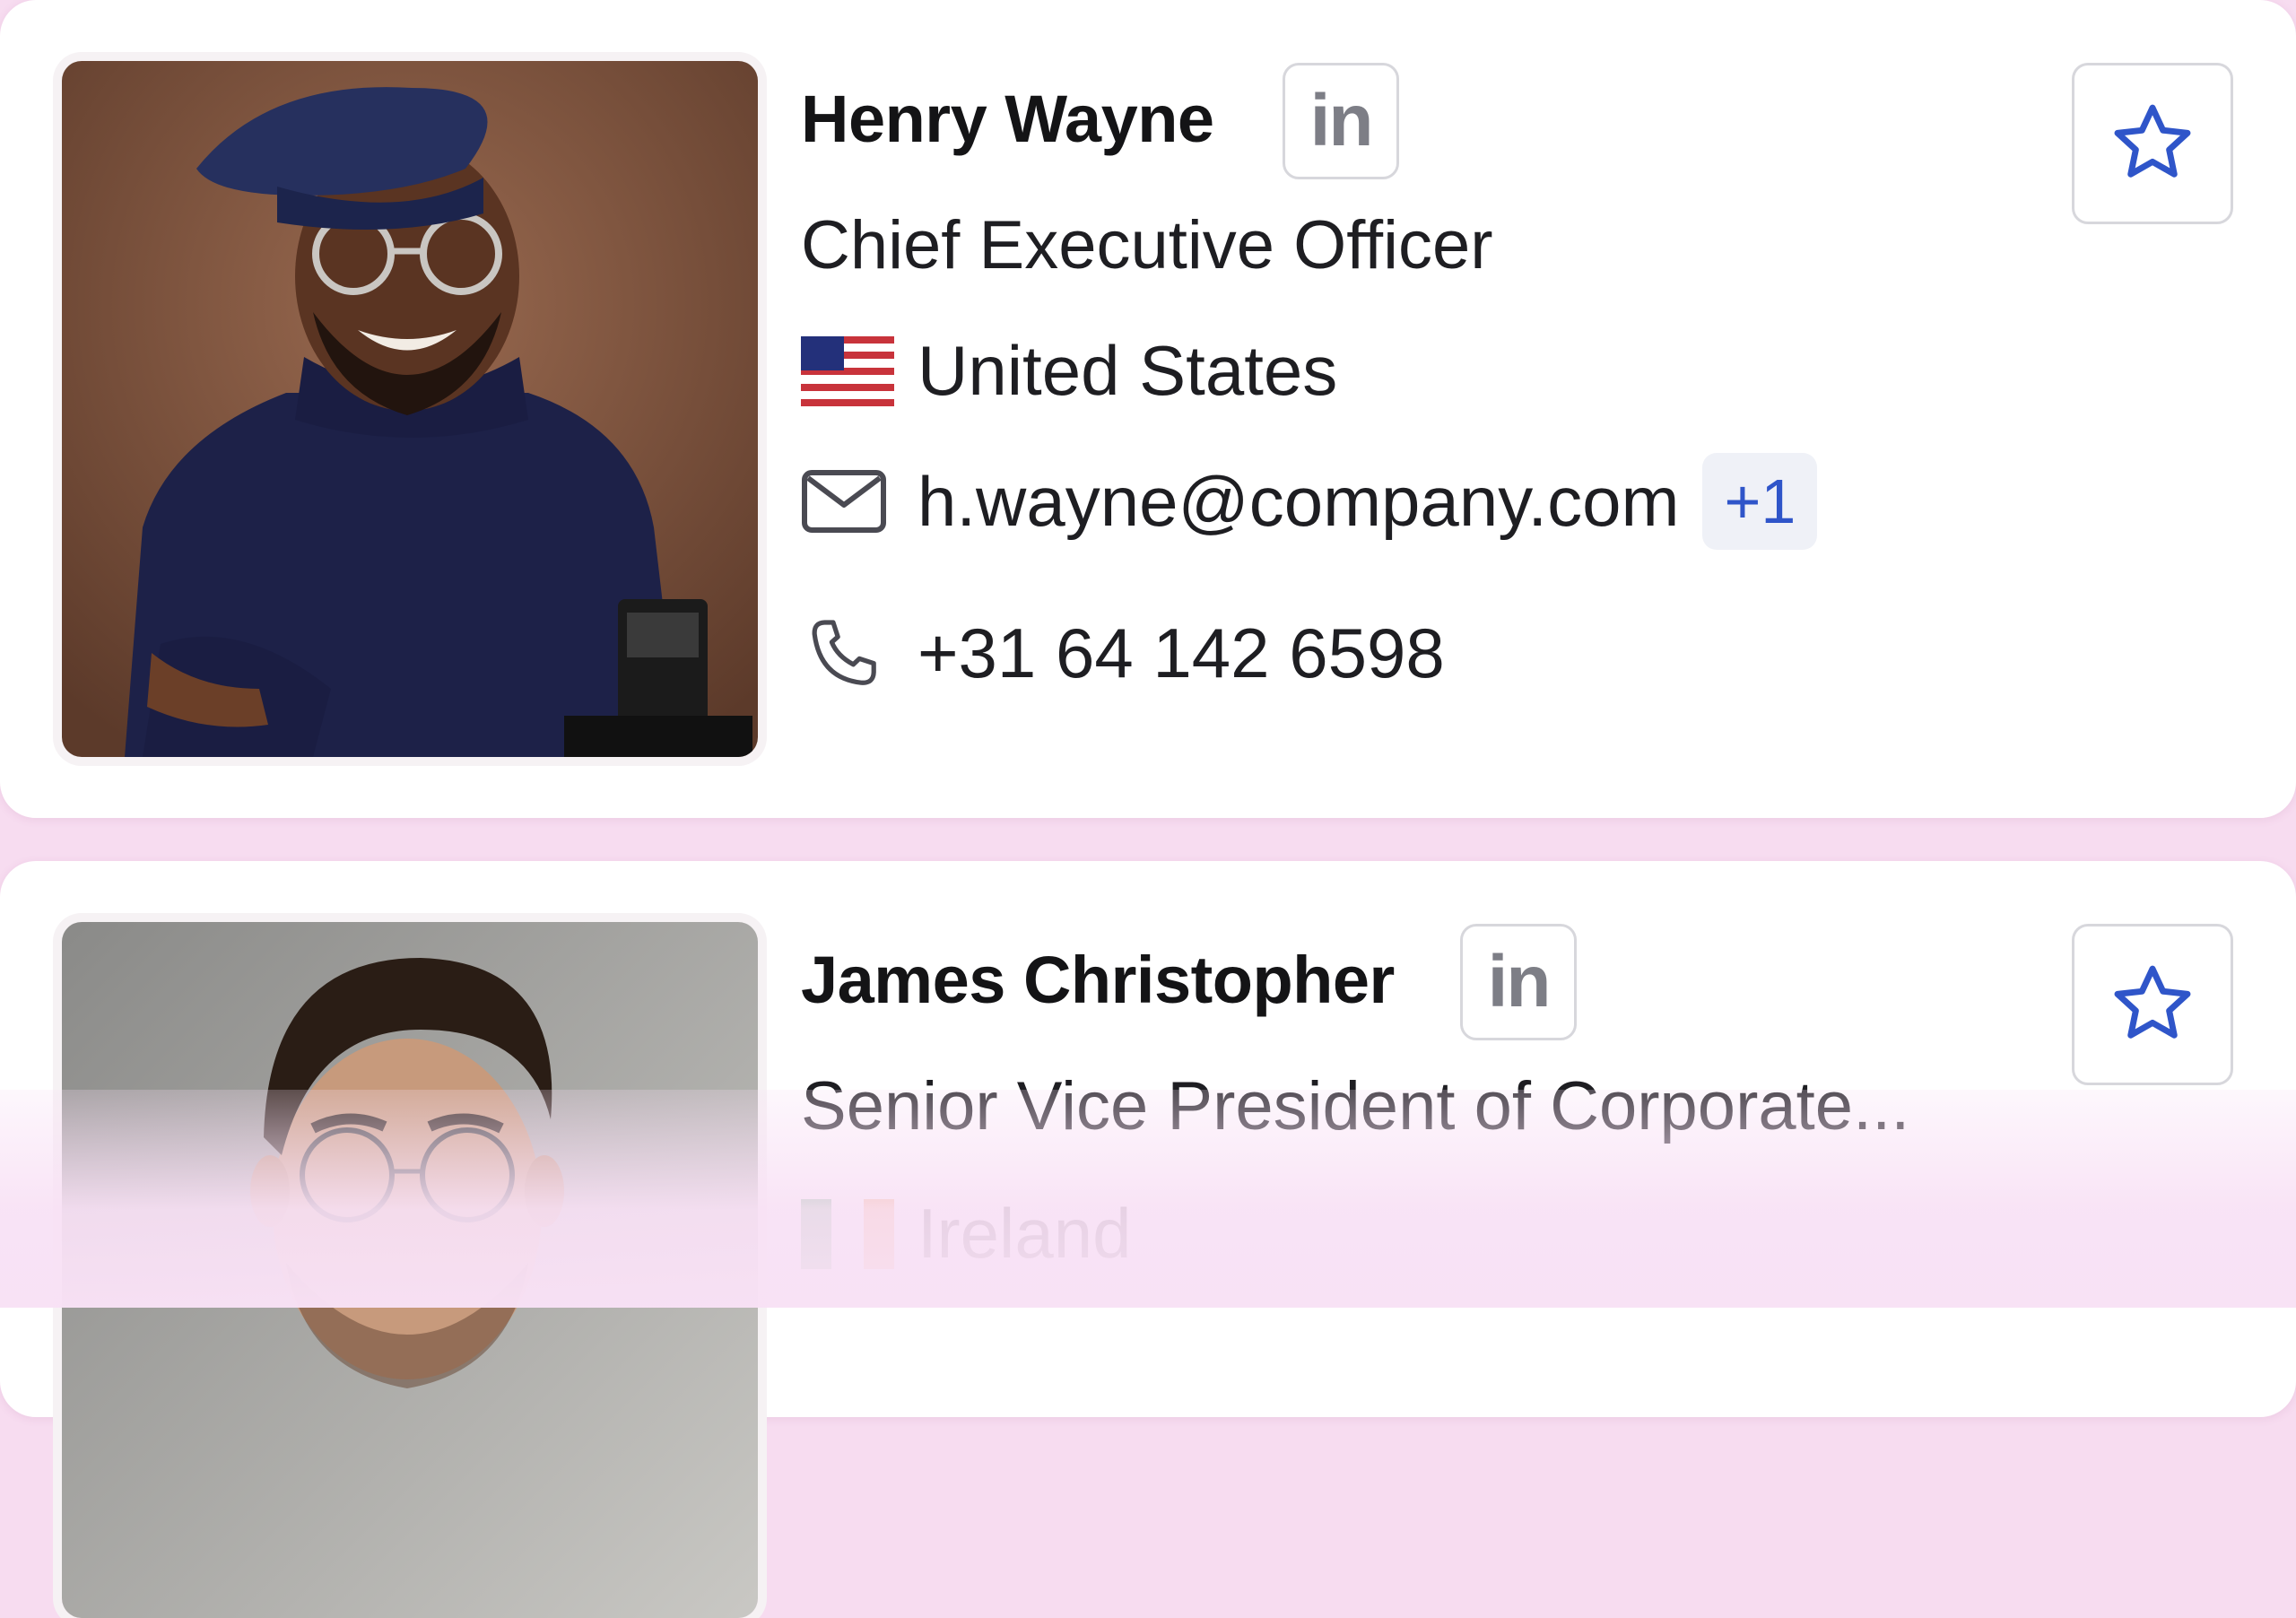 The height and width of the screenshot is (1618, 2296). I want to click on phone-icon, so click(844, 652).